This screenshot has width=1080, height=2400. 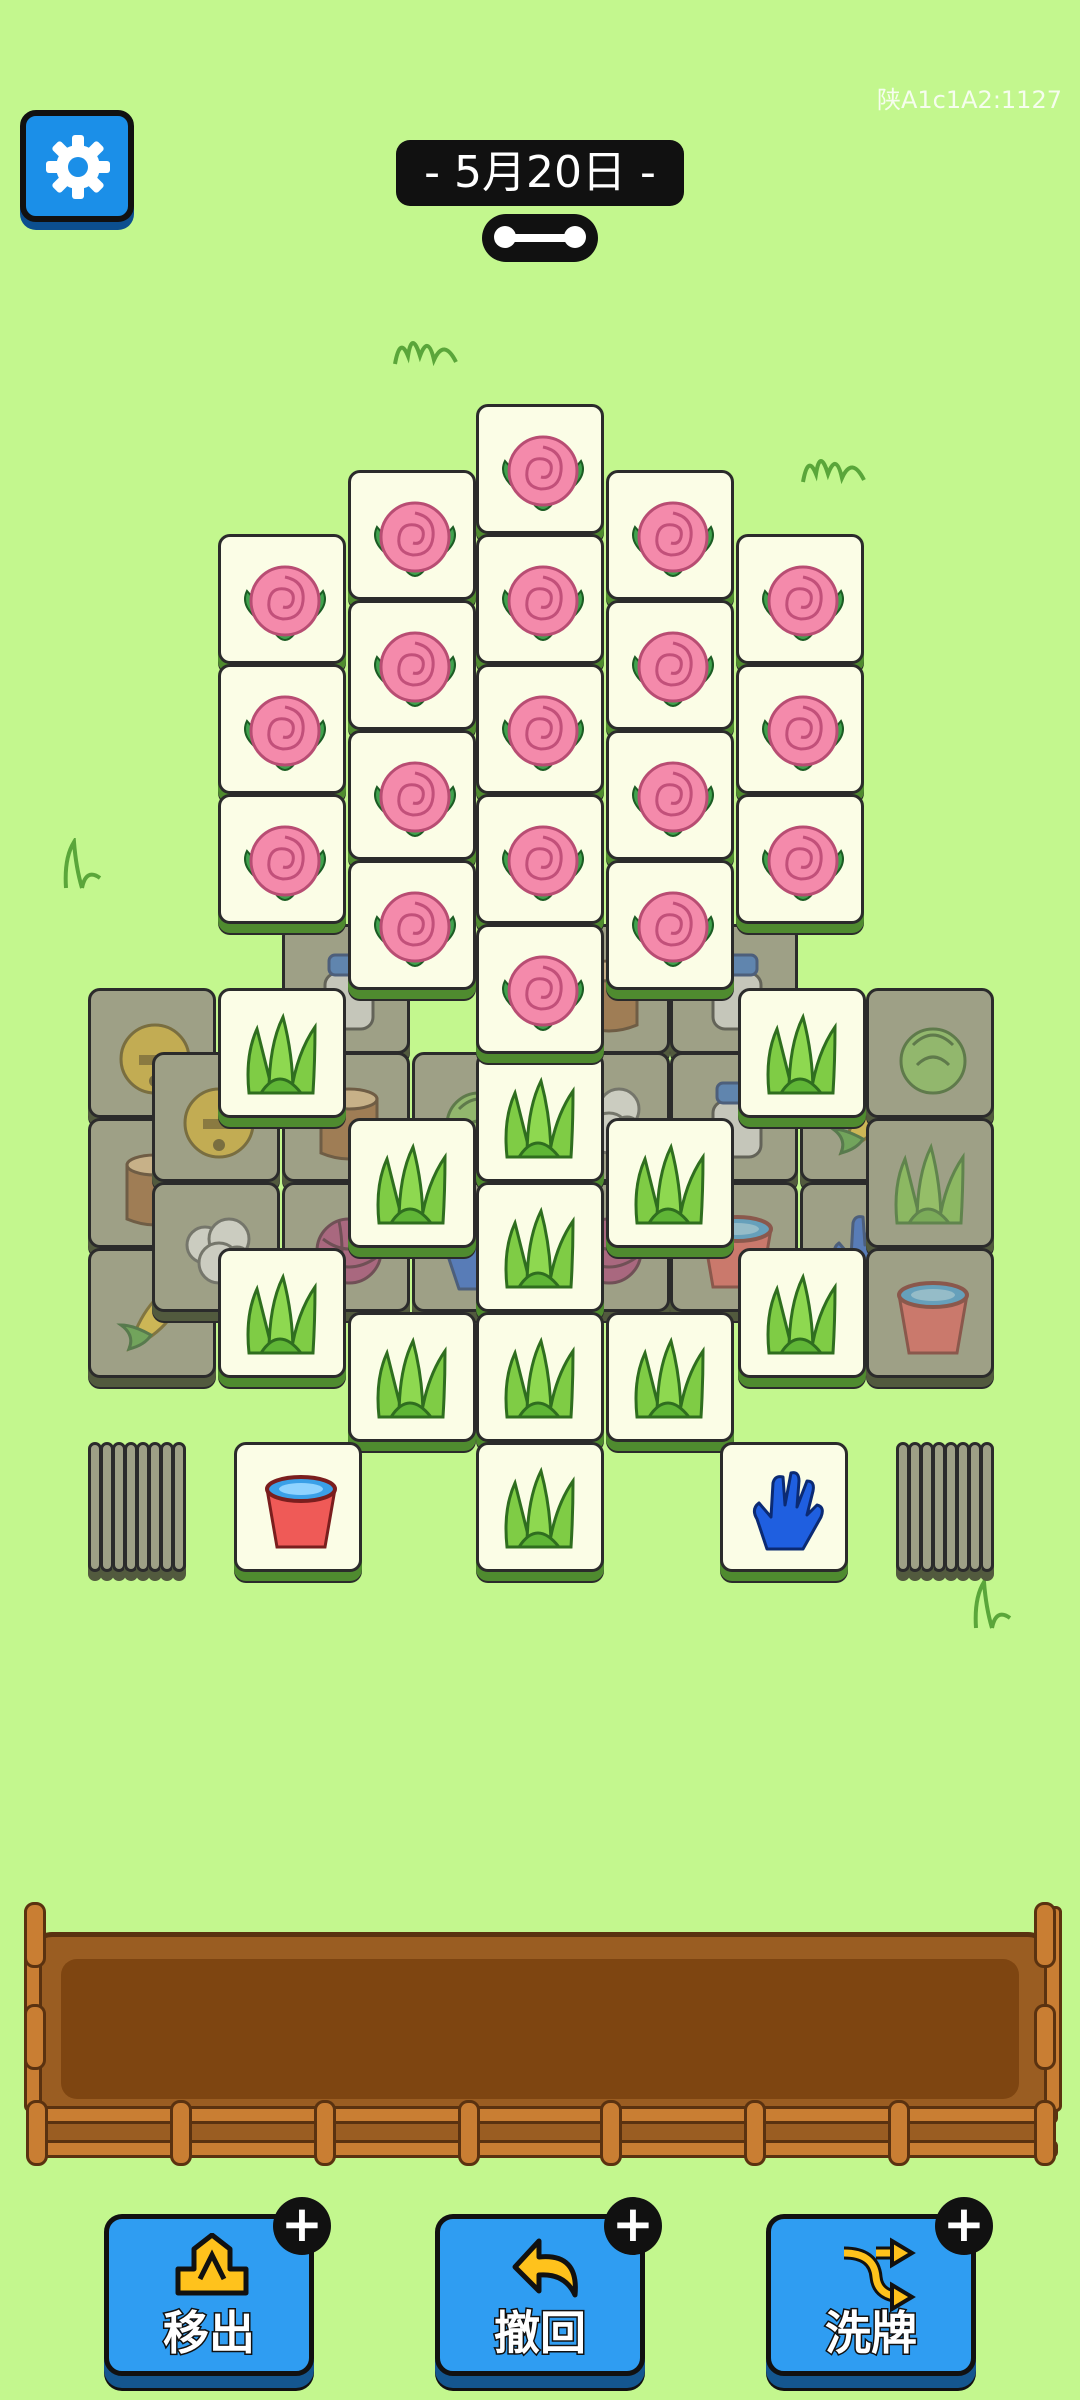 I want to click on gear-icon, so click(x=78, y=167).